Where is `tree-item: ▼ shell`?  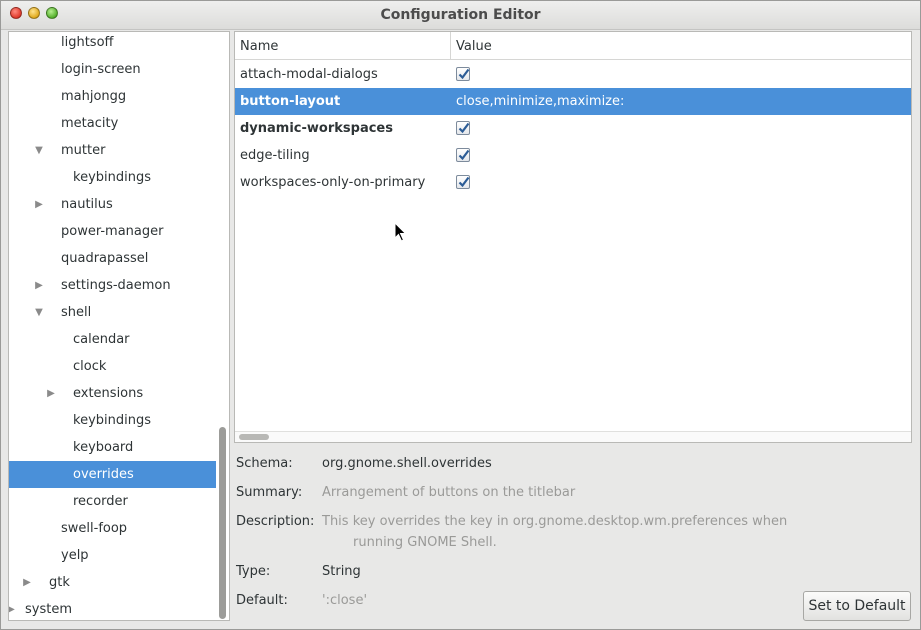 tree-item: ▼ shell is located at coordinates (112, 312).